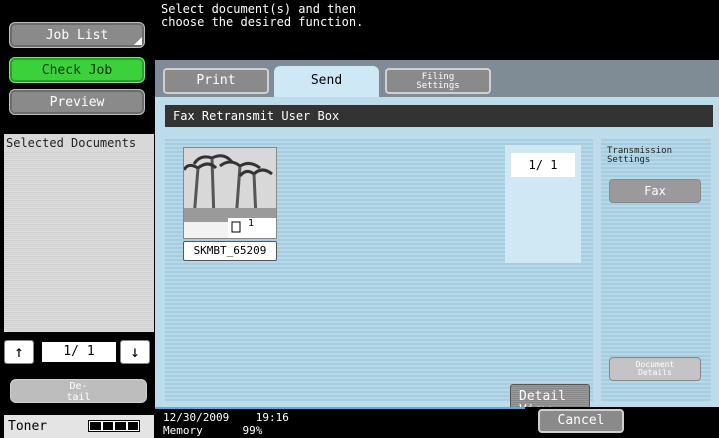  Describe the element at coordinates (543, 204) in the screenshot. I see `page-column: 1/ 1` at that location.